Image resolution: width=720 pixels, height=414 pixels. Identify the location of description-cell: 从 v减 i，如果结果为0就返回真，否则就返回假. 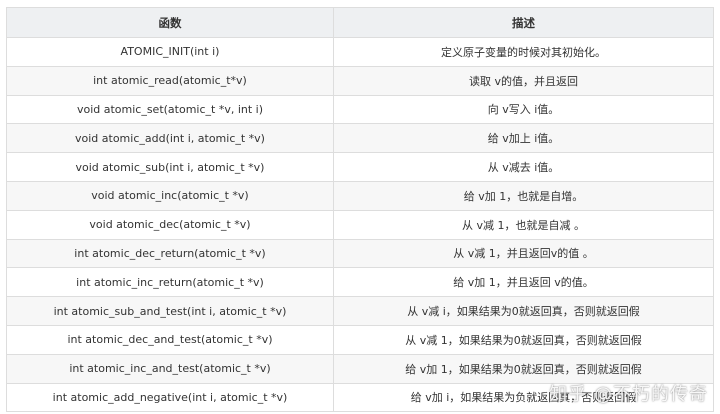
(523, 311).